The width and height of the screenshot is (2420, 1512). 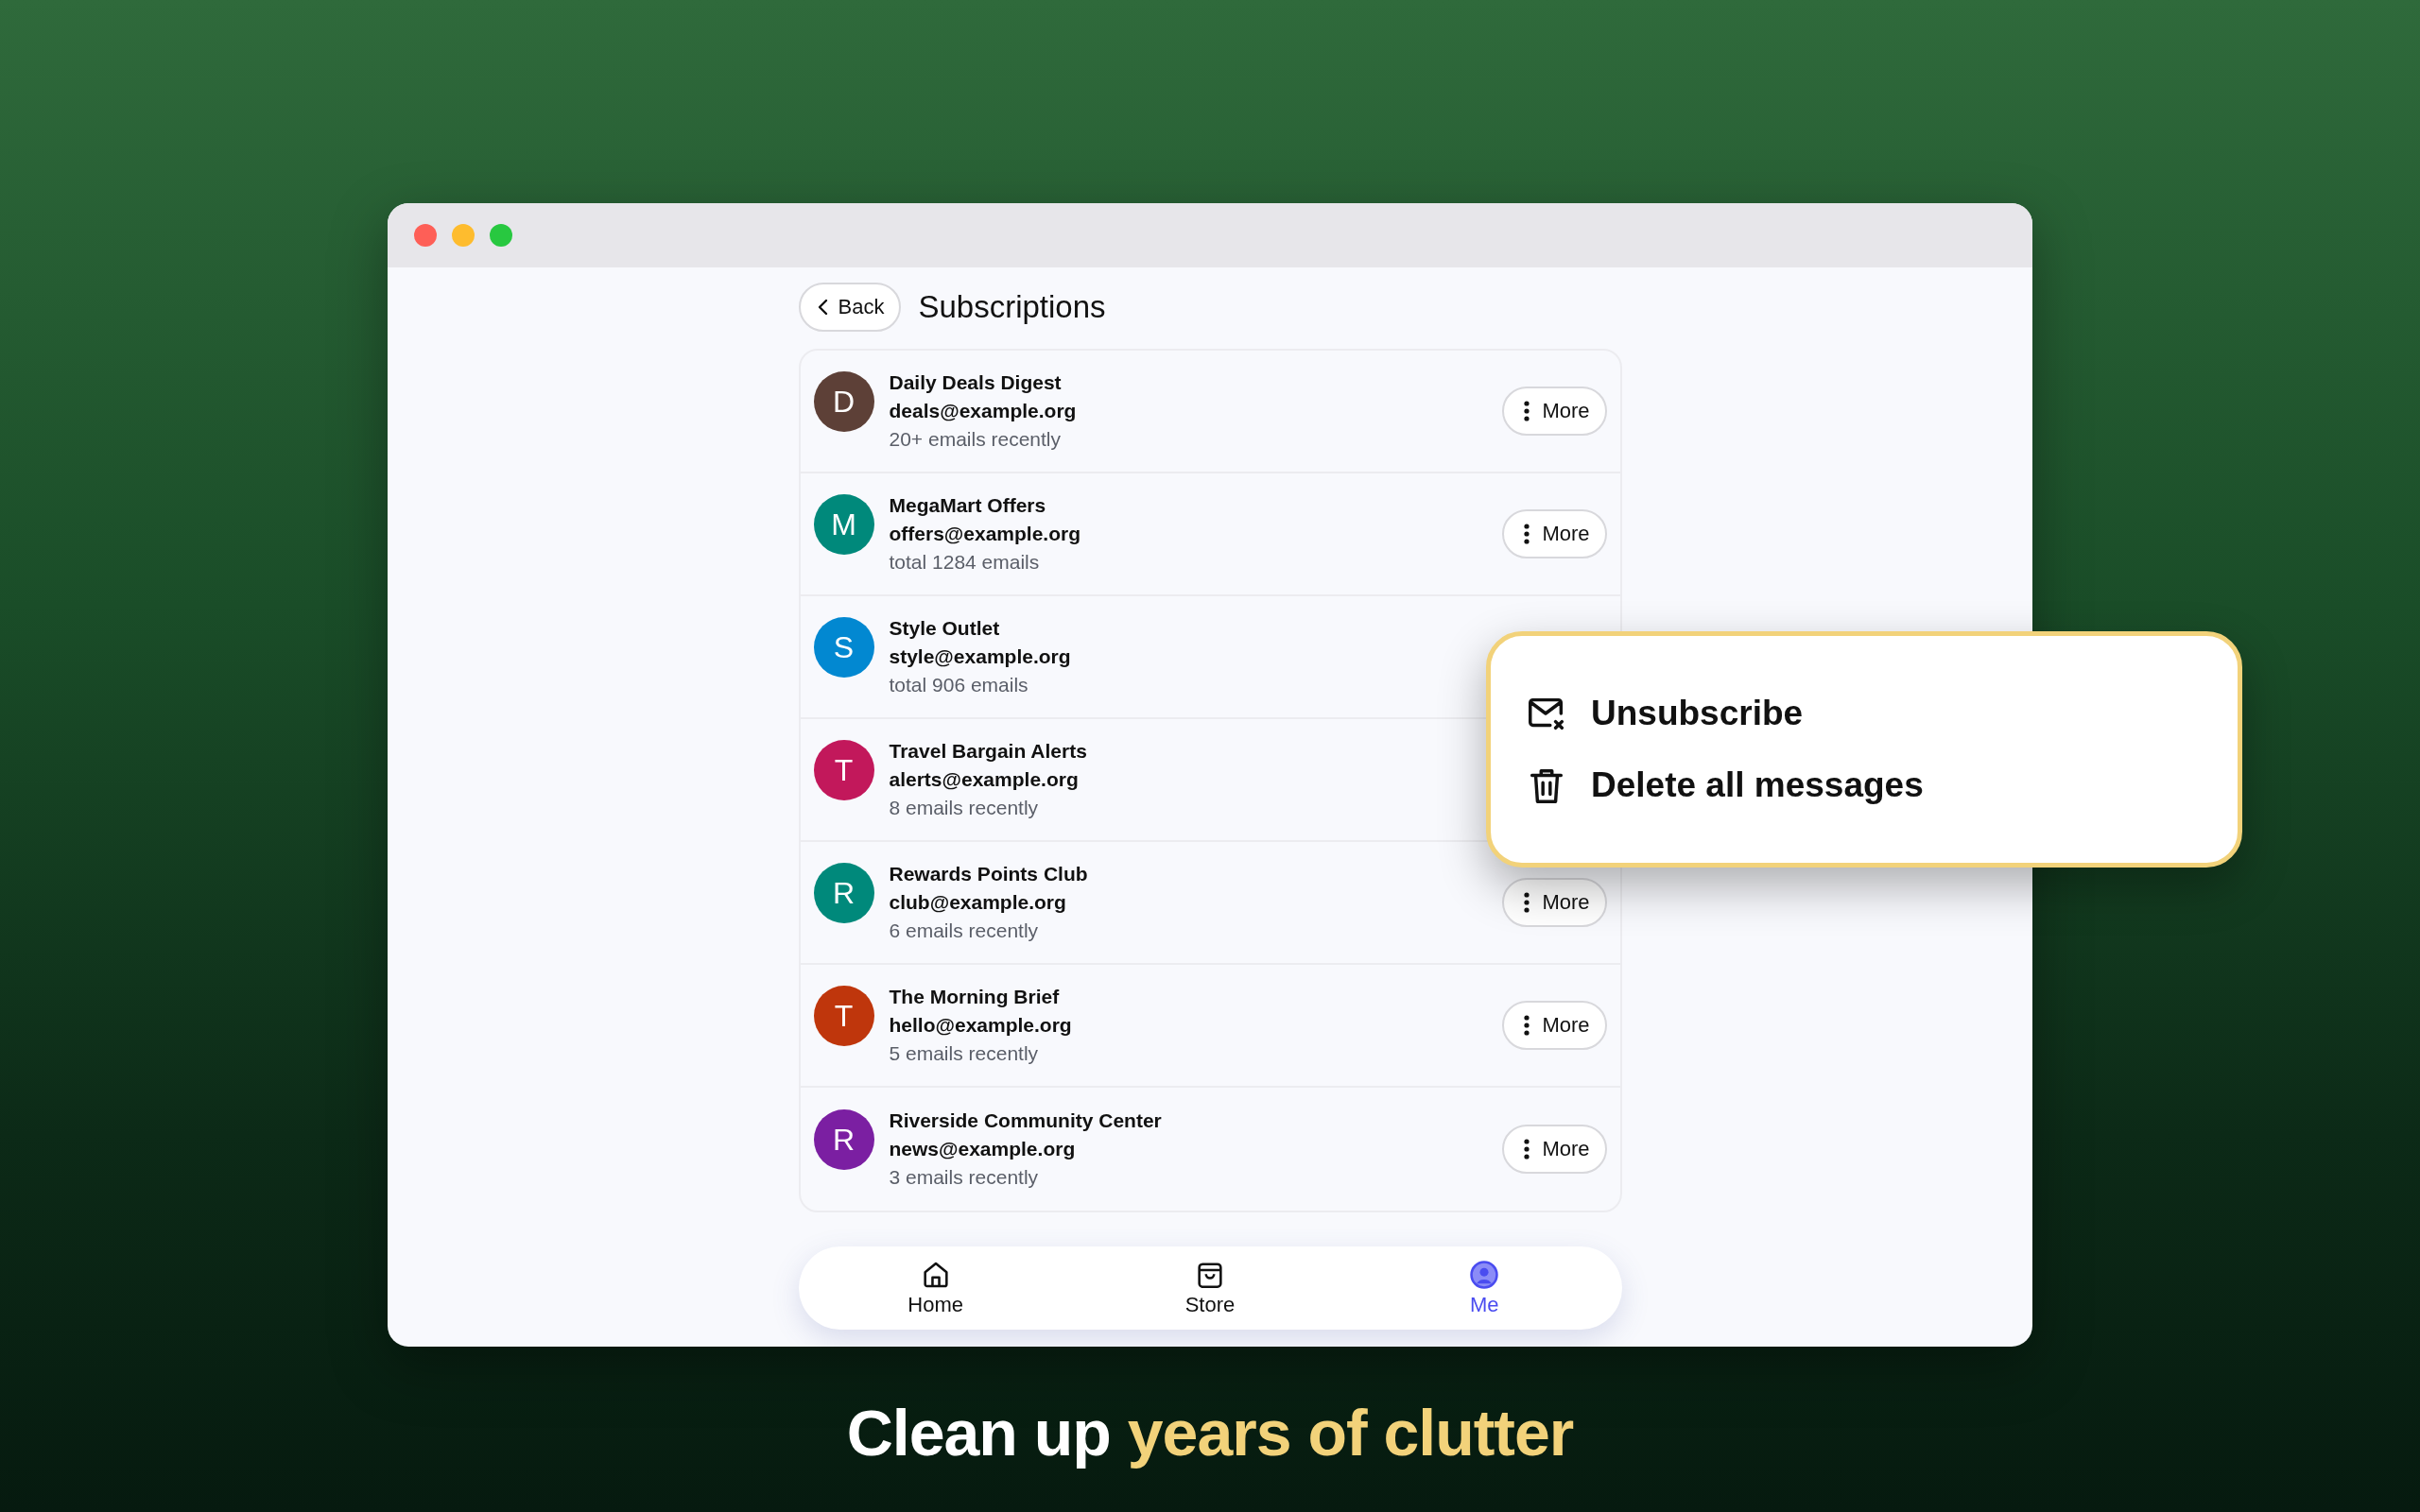 What do you see at coordinates (425, 235) in the screenshot?
I see `close-window-button` at bounding box center [425, 235].